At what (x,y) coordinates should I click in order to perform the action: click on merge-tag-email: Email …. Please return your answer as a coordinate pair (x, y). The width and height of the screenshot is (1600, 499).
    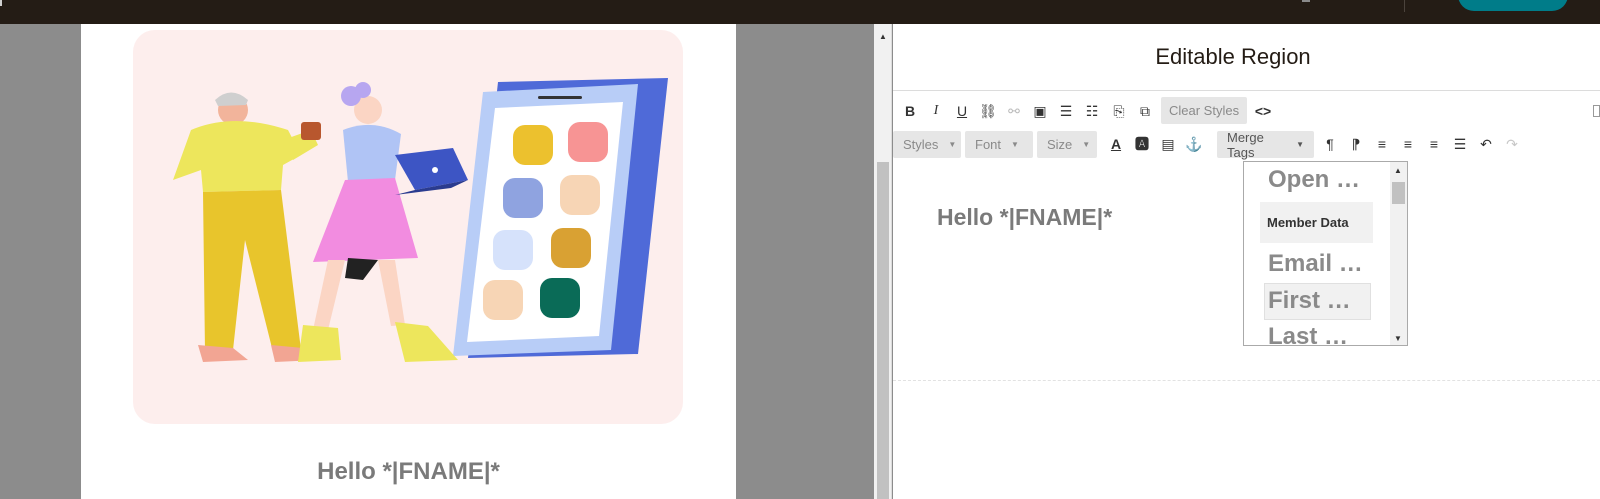
    Looking at the image, I should click on (1315, 264).